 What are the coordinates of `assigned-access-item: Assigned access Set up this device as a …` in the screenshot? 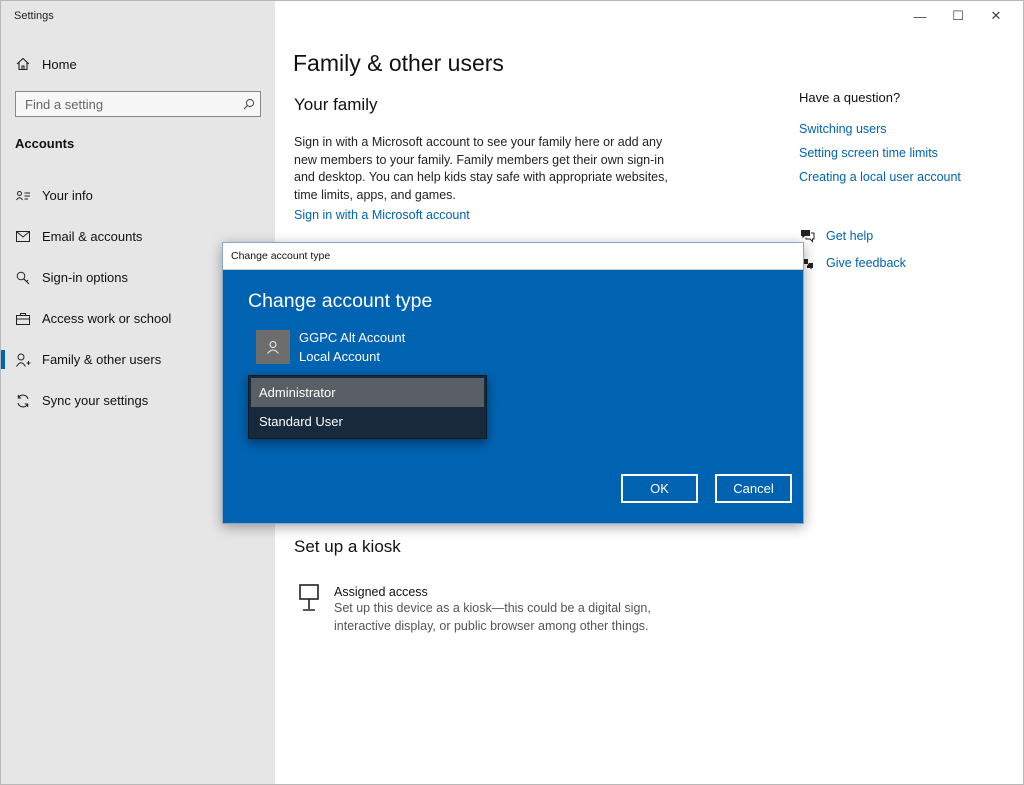 It's located at (486, 609).